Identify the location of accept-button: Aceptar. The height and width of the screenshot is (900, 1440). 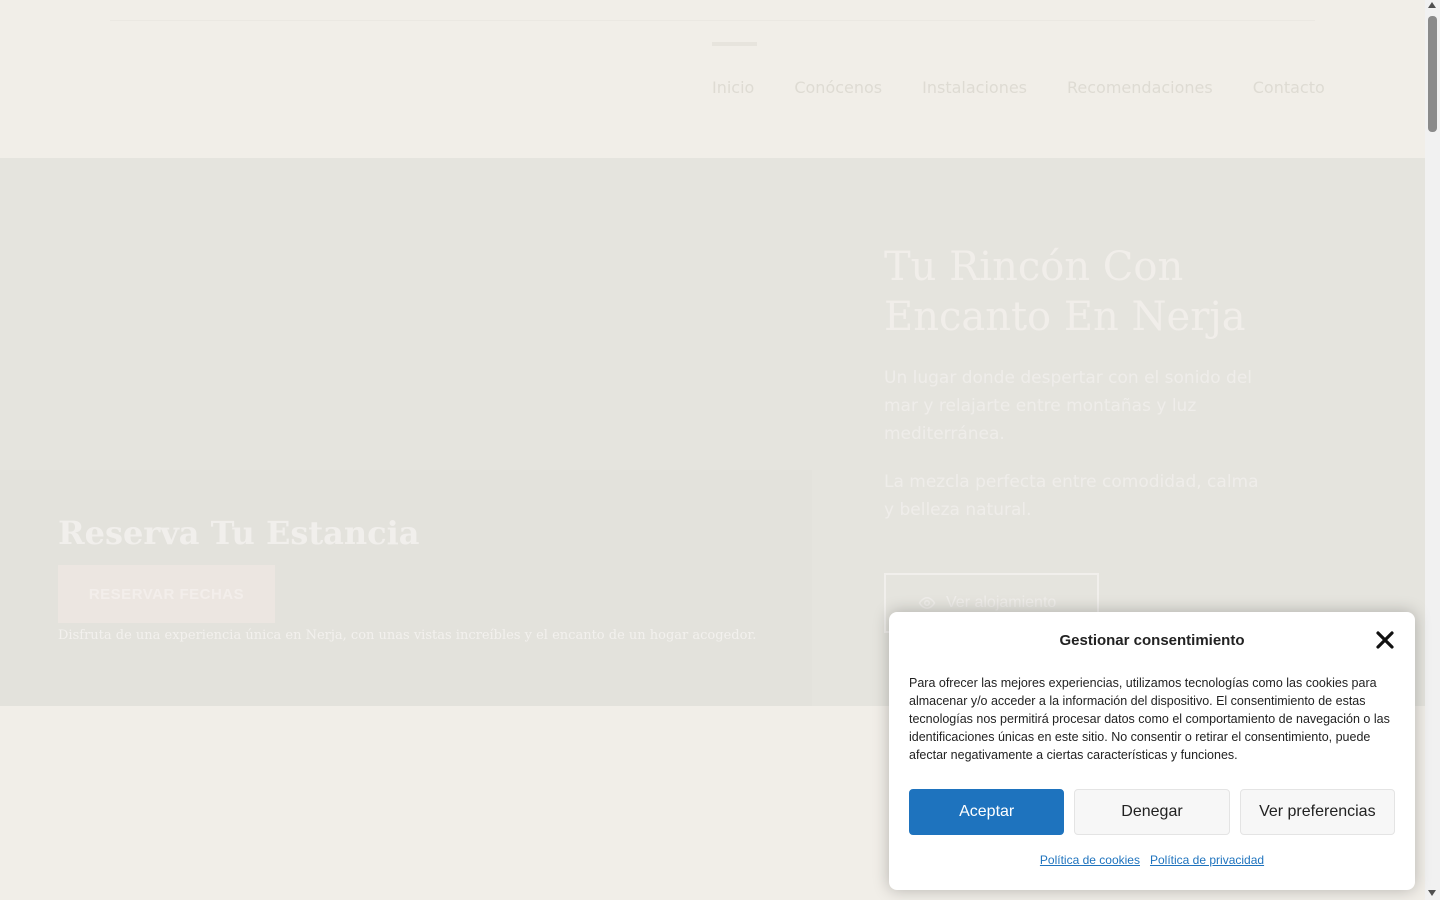
(987, 812).